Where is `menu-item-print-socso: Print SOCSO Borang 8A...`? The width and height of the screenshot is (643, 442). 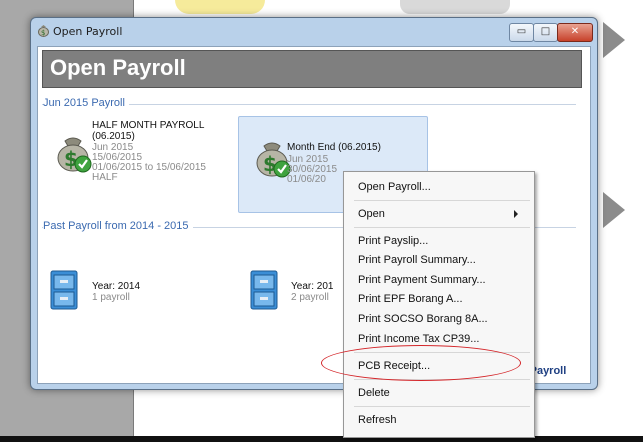
menu-item-print-socso: Print SOCSO Borang 8A... is located at coordinates (423, 319).